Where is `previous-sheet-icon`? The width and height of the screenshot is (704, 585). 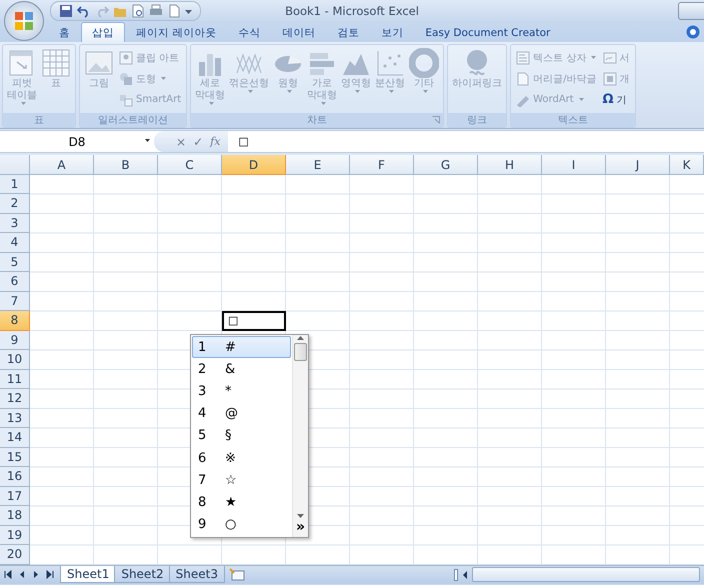 previous-sheet-icon is located at coordinates (22, 574).